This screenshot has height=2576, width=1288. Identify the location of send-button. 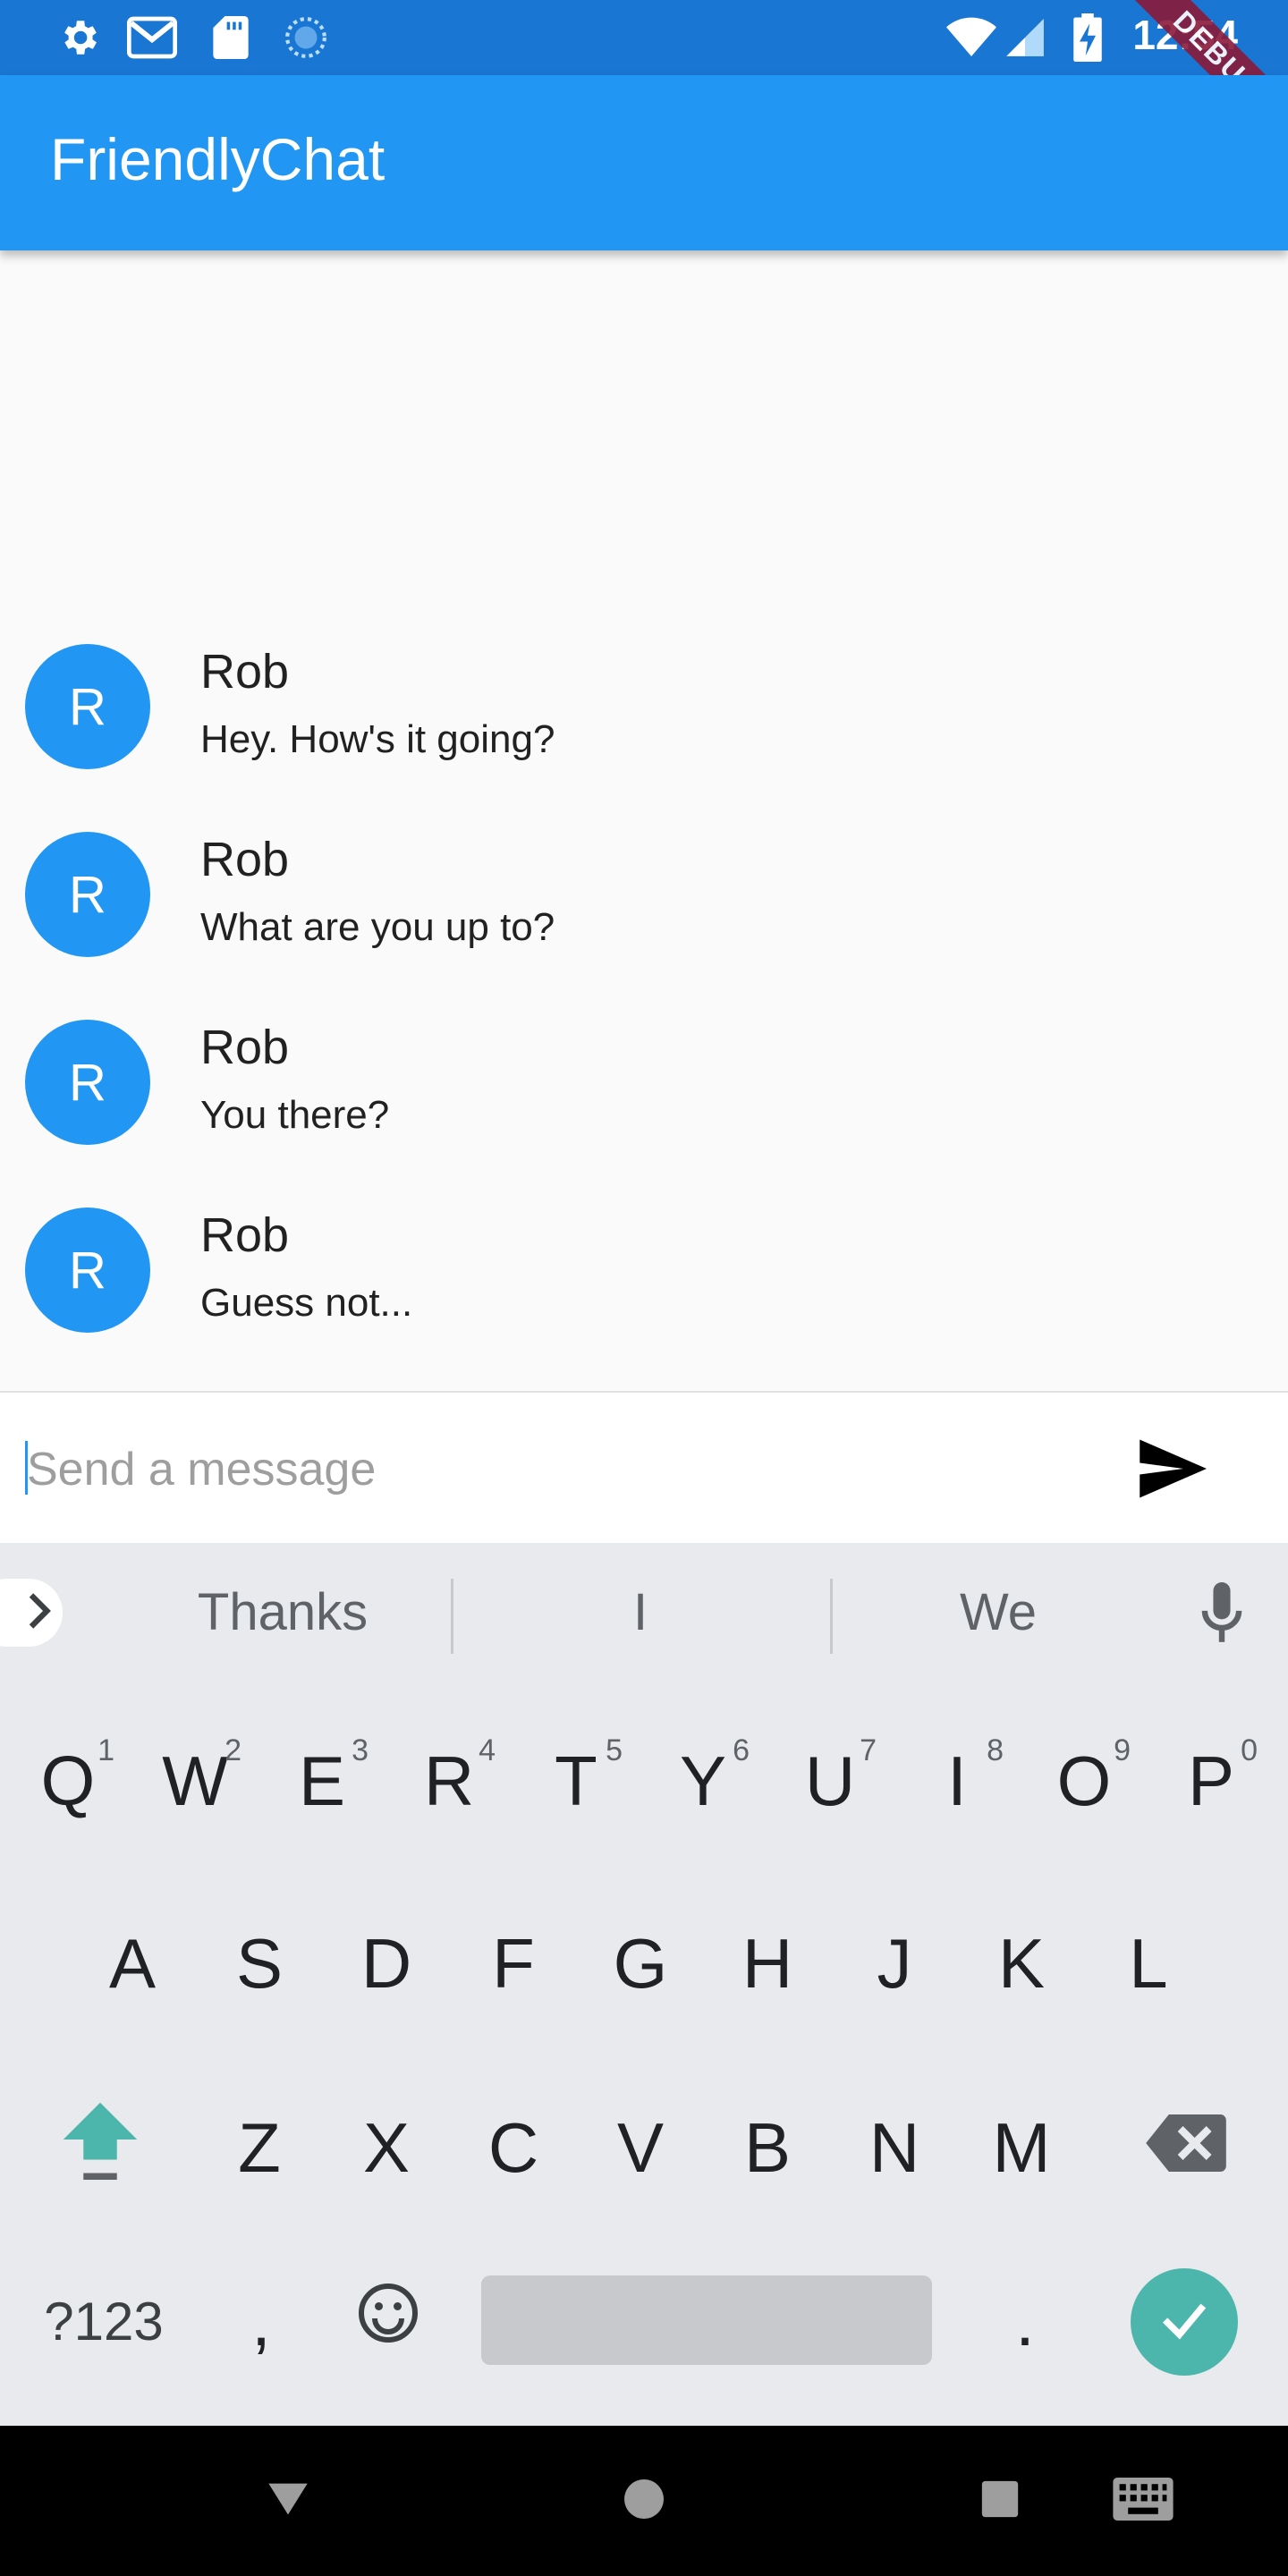
(1171, 1470).